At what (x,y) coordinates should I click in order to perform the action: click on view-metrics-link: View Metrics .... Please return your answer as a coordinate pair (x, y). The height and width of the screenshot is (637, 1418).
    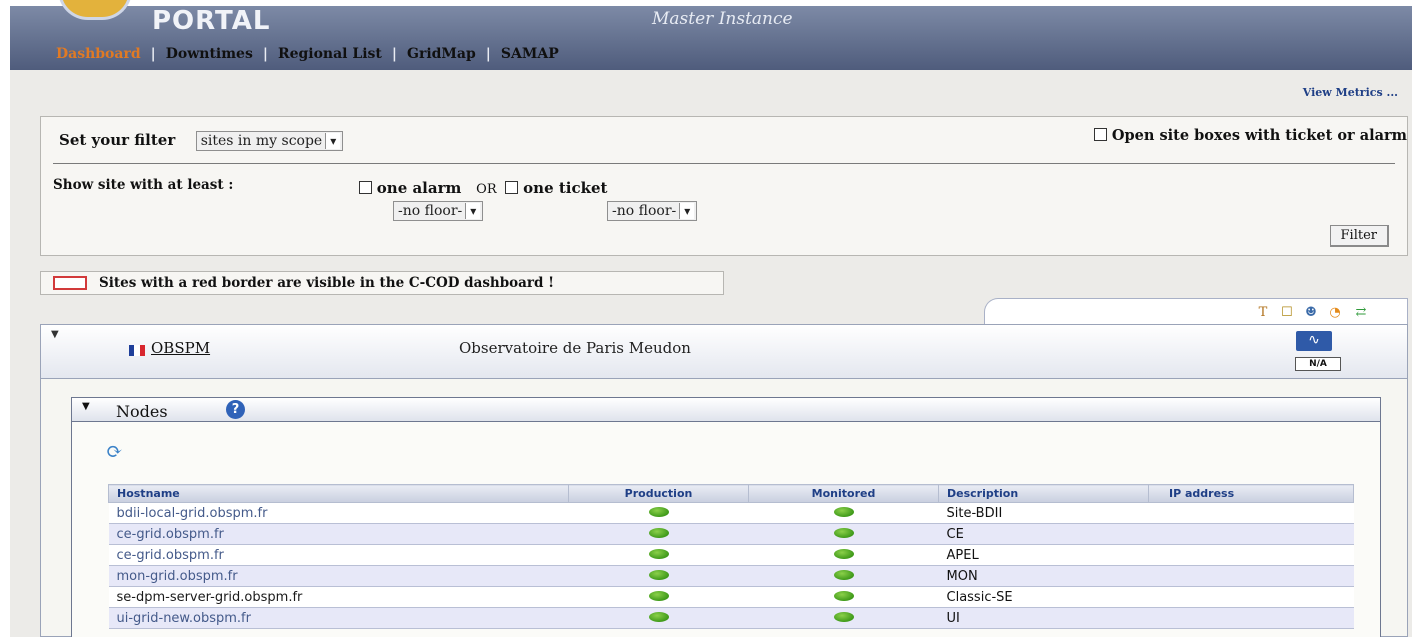
    Looking at the image, I should click on (1350, 92).